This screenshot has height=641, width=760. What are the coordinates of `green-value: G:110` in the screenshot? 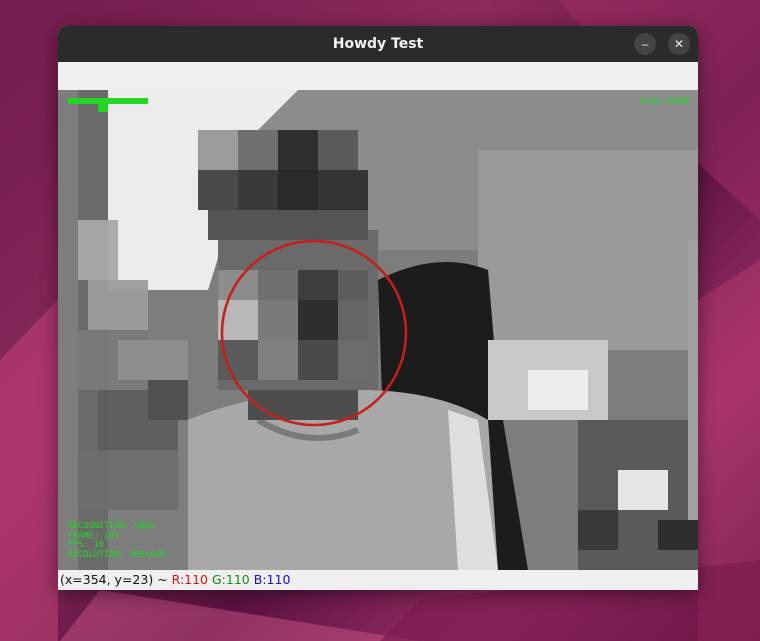 It's located at (231, 579).